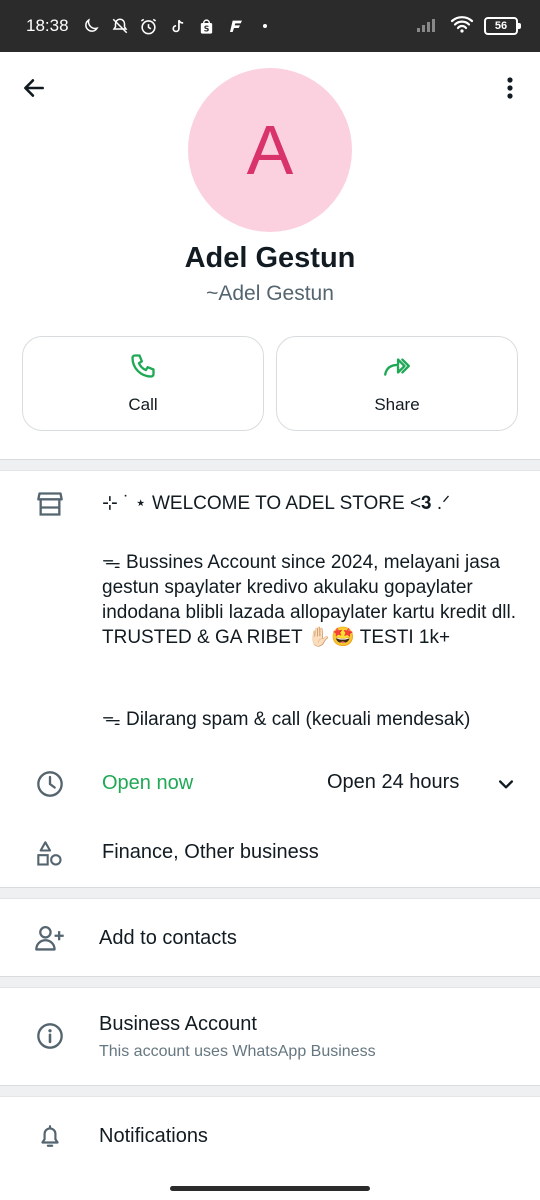 This screenshot has width=540, height=1200. I want to click on open-status: Open now, so click(148, 783).